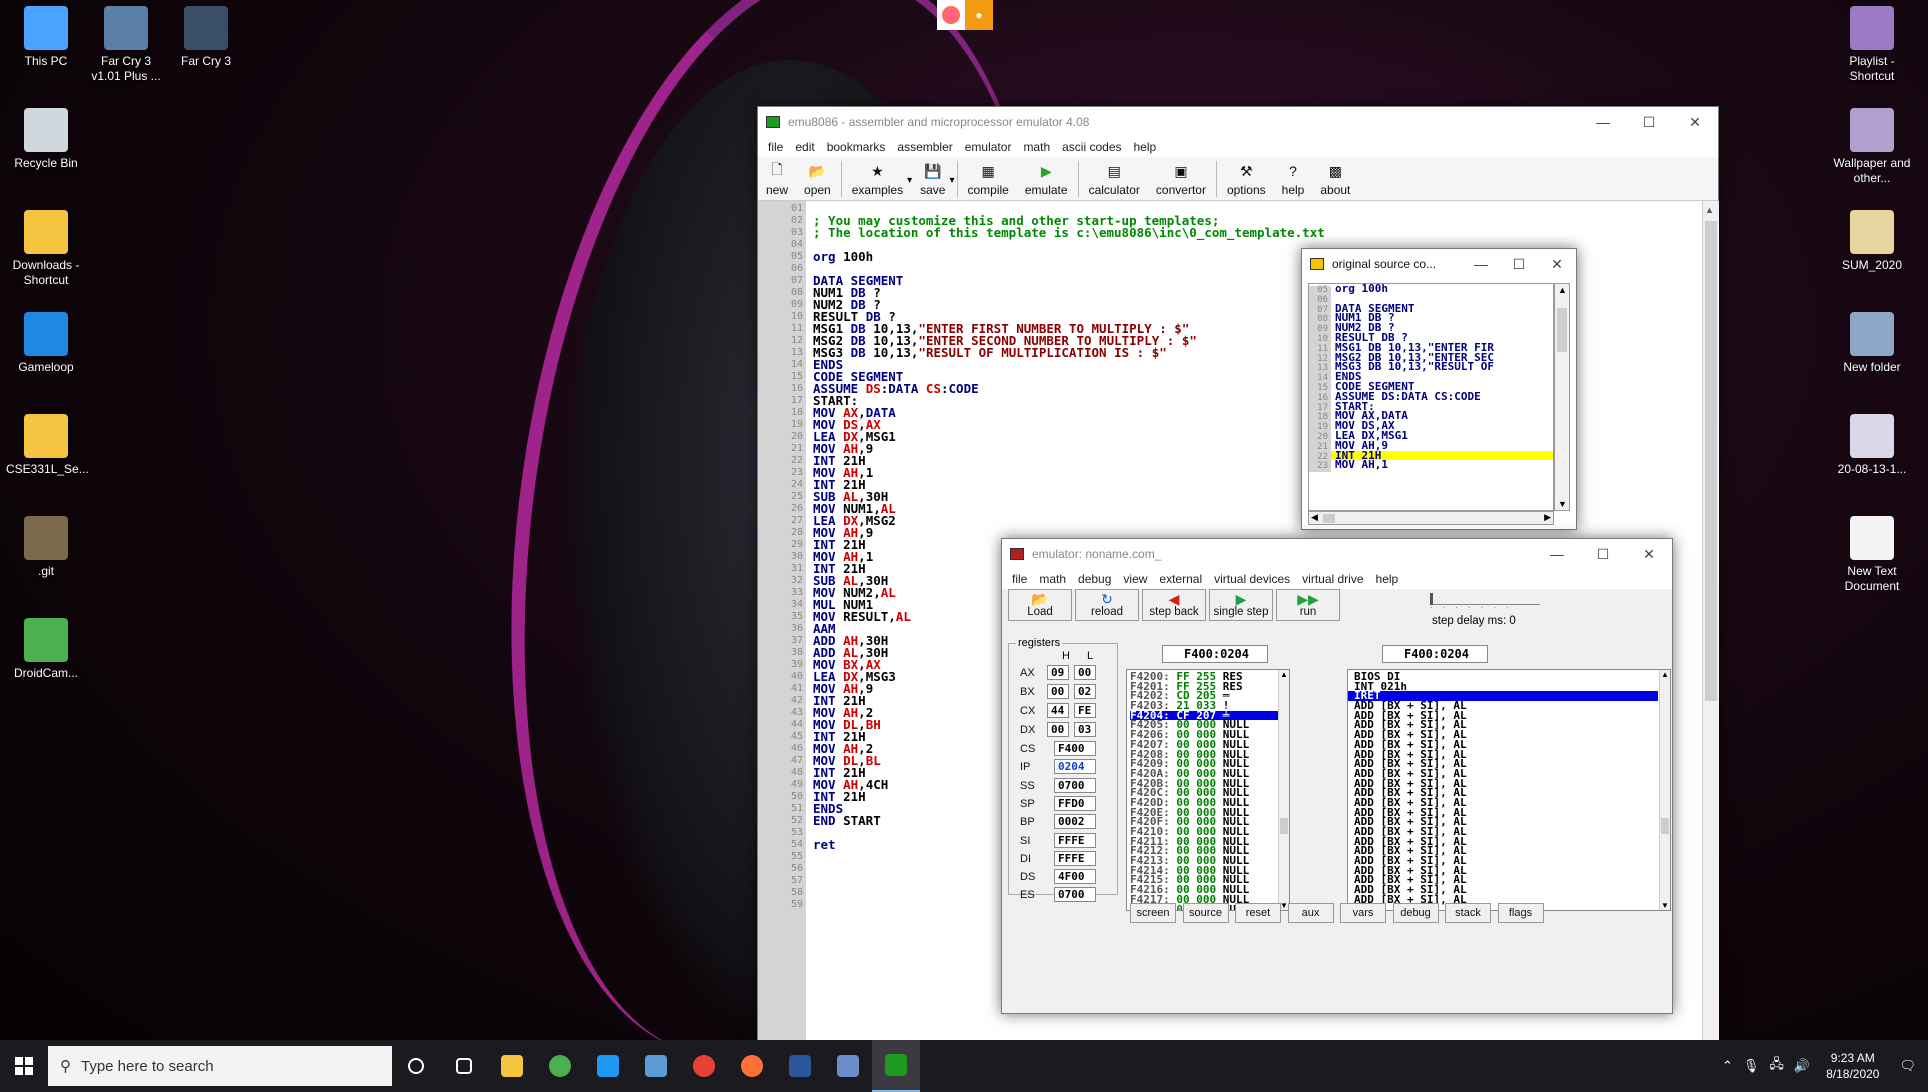 The width and height of the screenshot is (1928, 1092). What do you see at coordinates (1036, 147) in the screenshot?
I see `menu-item-math: math` at bounding box center [1036, 147].